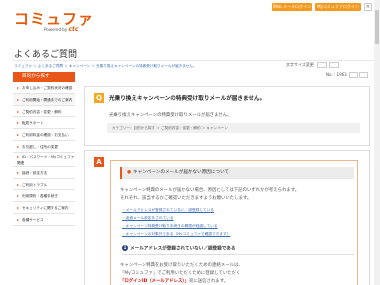 The image size is (380, 285). What do you see at coordinates (233, 128) in the screenshot?
I see `category-path: カテゴリー：目的から探す ＞ ご契約内容・変更・解約 ＞ キャンペーン` at bounding box center [233, 128].